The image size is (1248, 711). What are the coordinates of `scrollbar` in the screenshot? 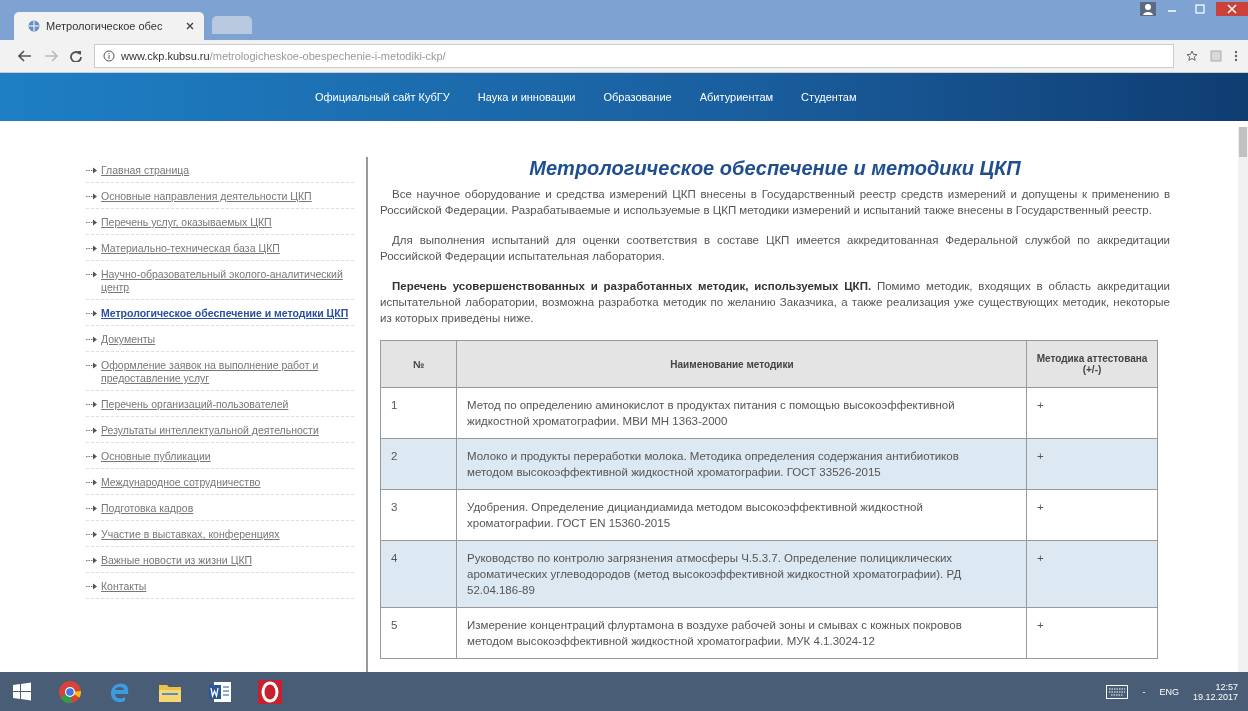 It's located at (1243, 399).